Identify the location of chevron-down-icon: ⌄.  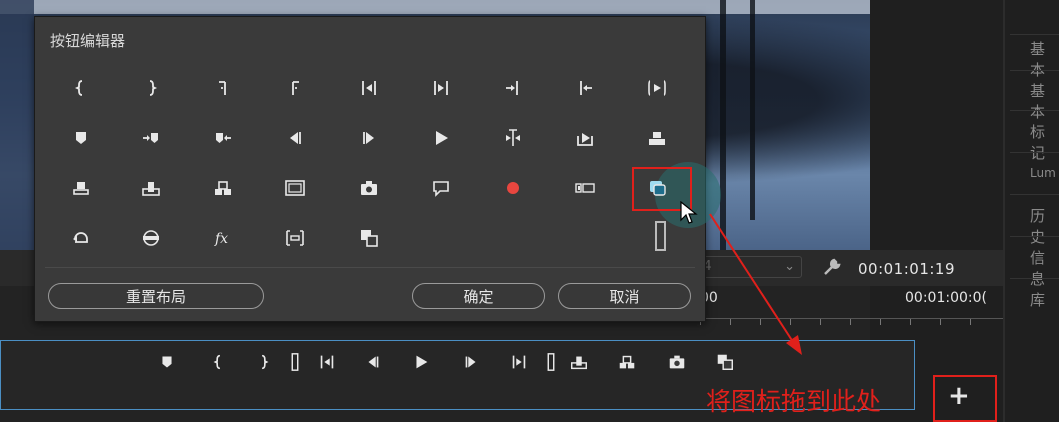
(789, 266).